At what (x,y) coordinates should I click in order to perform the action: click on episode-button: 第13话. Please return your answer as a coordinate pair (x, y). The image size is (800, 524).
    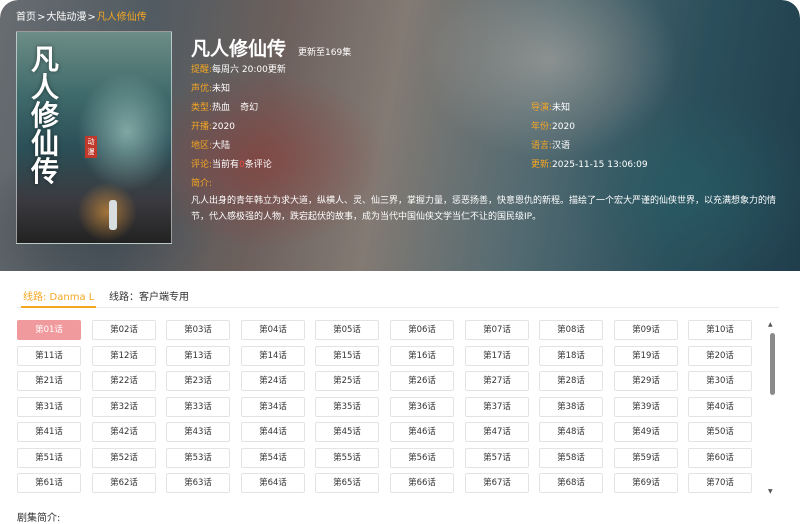
    Looking at the image, I should click on (198, 356).